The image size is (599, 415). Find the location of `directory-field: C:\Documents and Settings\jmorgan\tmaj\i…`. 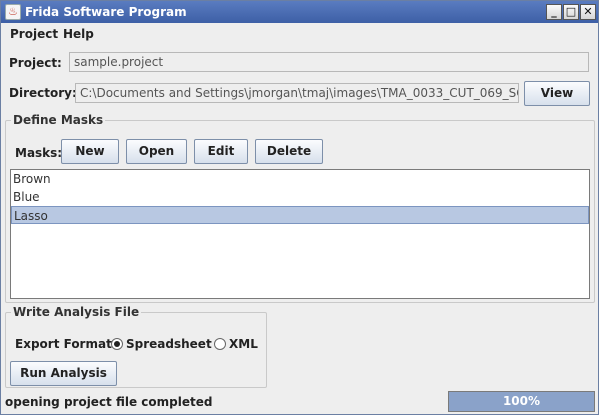

directory-field: C:\Documents and Settings\jmorgan\tmaj\i… is located at coordinates (297, 93).